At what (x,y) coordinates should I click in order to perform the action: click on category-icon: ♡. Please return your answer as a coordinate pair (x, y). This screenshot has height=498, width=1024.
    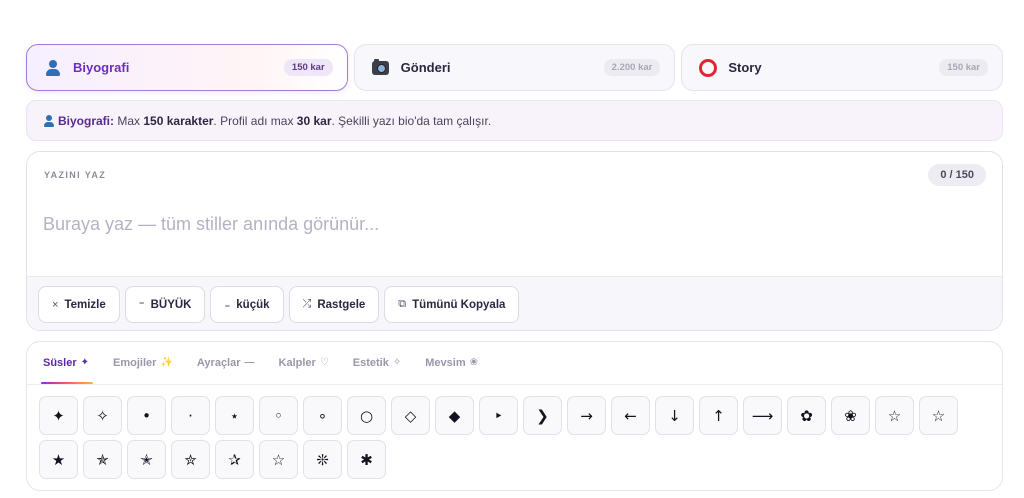
    Looking at the image, I should click on (324, 362).